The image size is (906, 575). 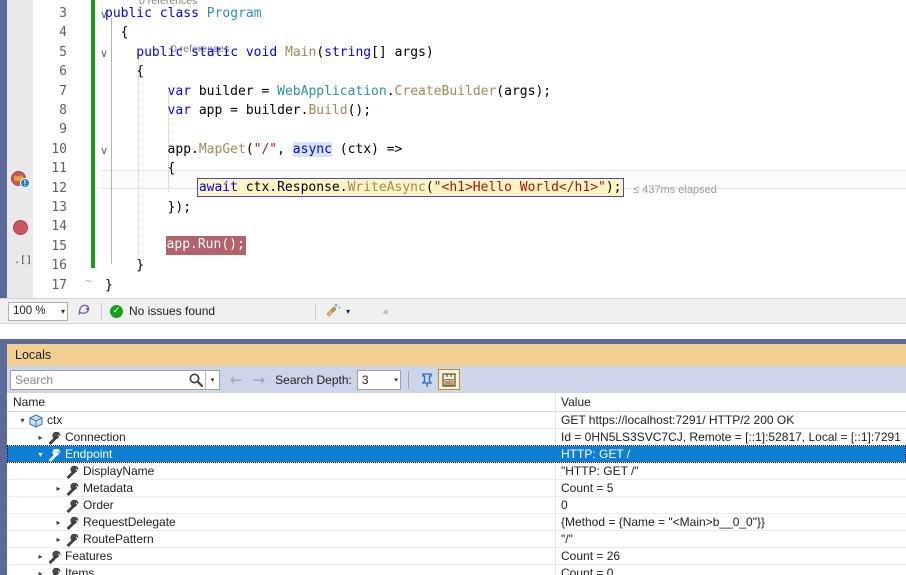 I want to click on breakpoint-warning-badge: !, so click(x=25, y=183).